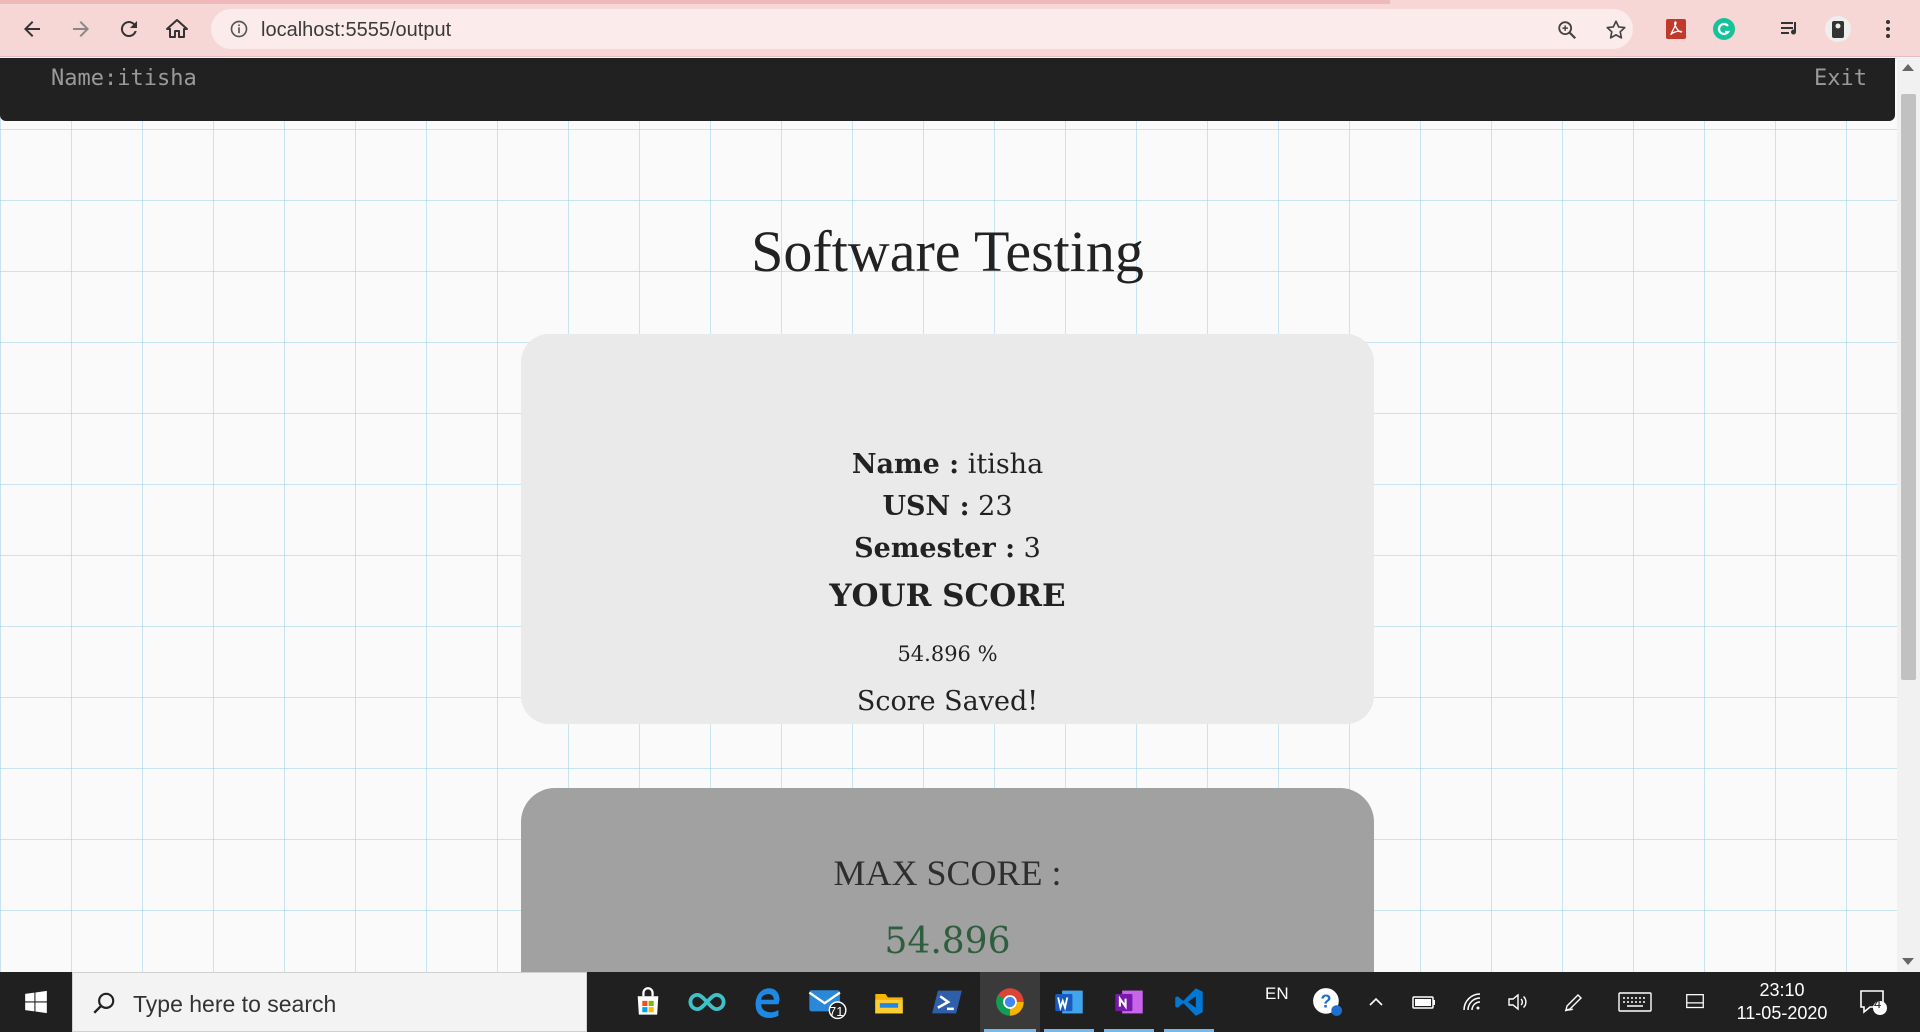 The image size is (1920, 1032). I want to click on semester-row: Semester : 3, so click(947, 548).